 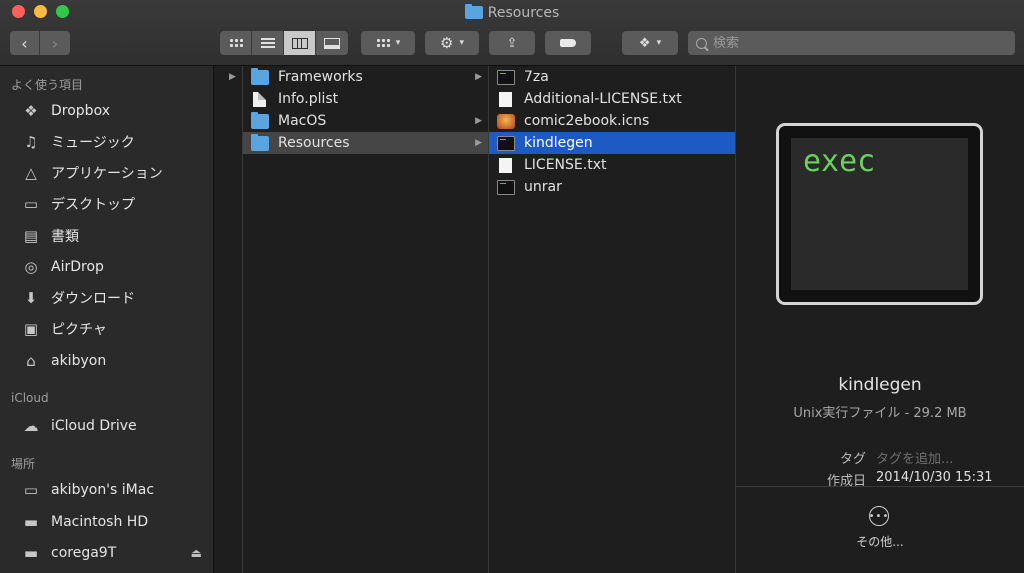 I want to click on sidebar-item-imac: ▭ akibyon's iMac, so click(x=115, y=490).